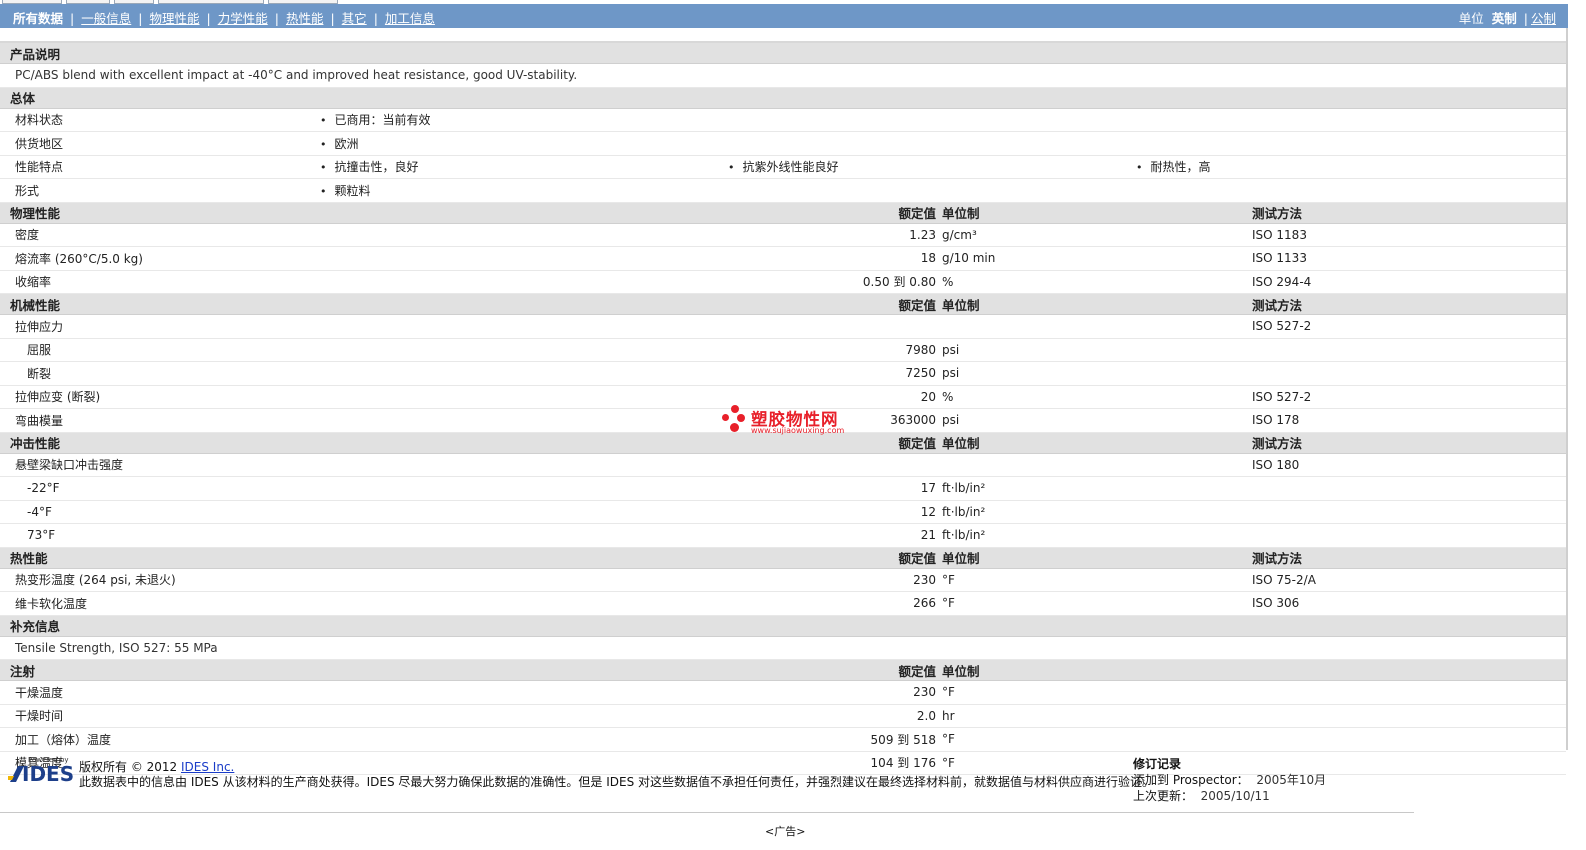 Image resolution: width=1586 pixels, height=850 pixels. Describe the element at coordinates (38, 18) in the screenshot. I see `tab-all-data: 所有数据` at that location.